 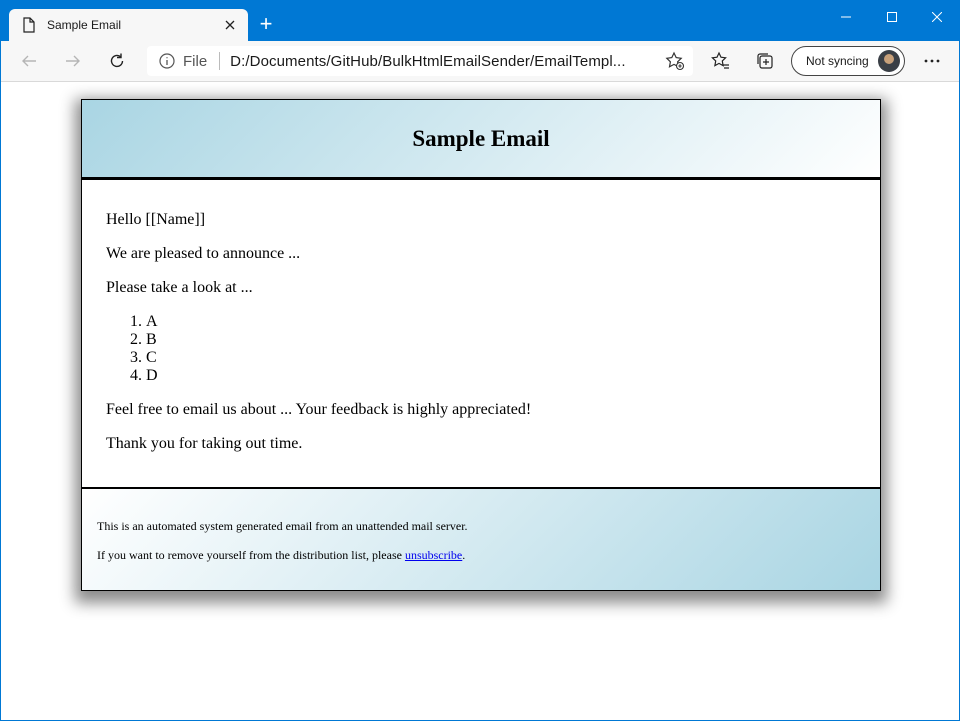 I want to click on item-list: A B C D, so click(x=481, y=349).